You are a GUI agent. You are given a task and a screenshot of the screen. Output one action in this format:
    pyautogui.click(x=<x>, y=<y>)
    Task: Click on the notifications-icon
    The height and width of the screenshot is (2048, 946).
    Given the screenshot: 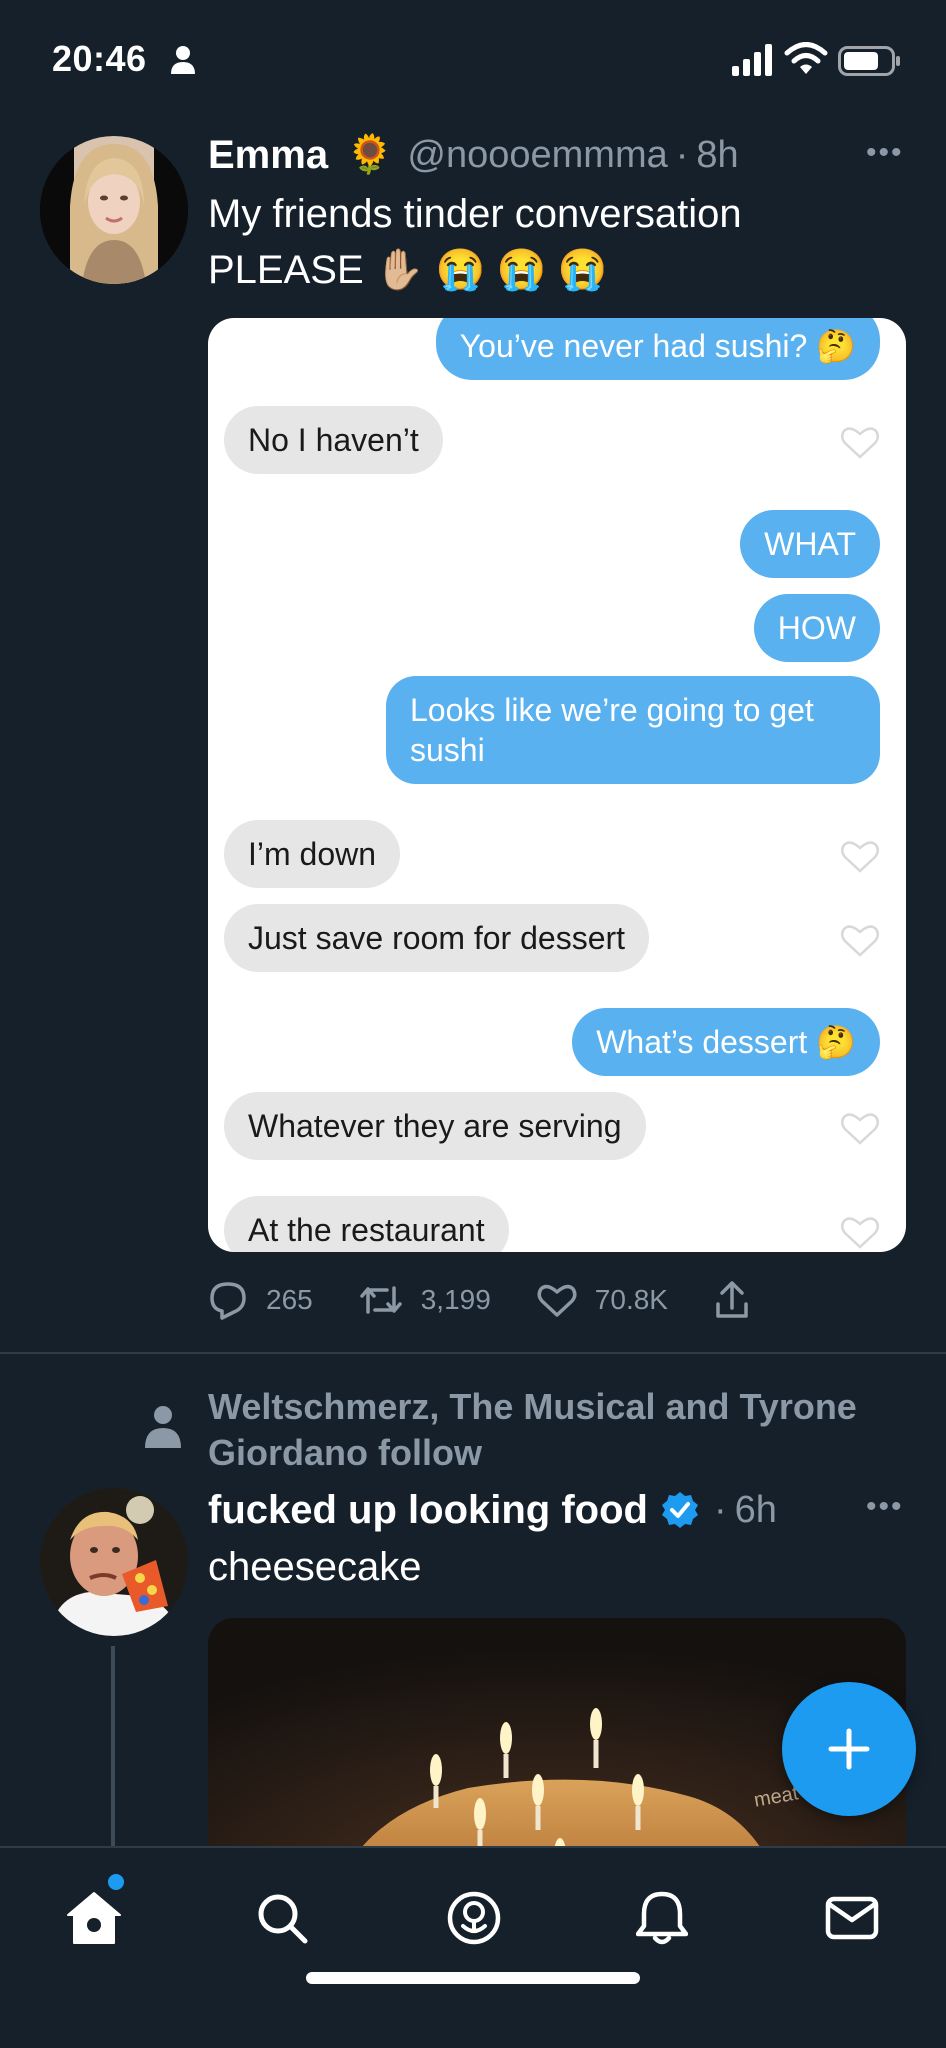 What is the action you would take?
    pyautogui.click(x=662, y=1918)
    